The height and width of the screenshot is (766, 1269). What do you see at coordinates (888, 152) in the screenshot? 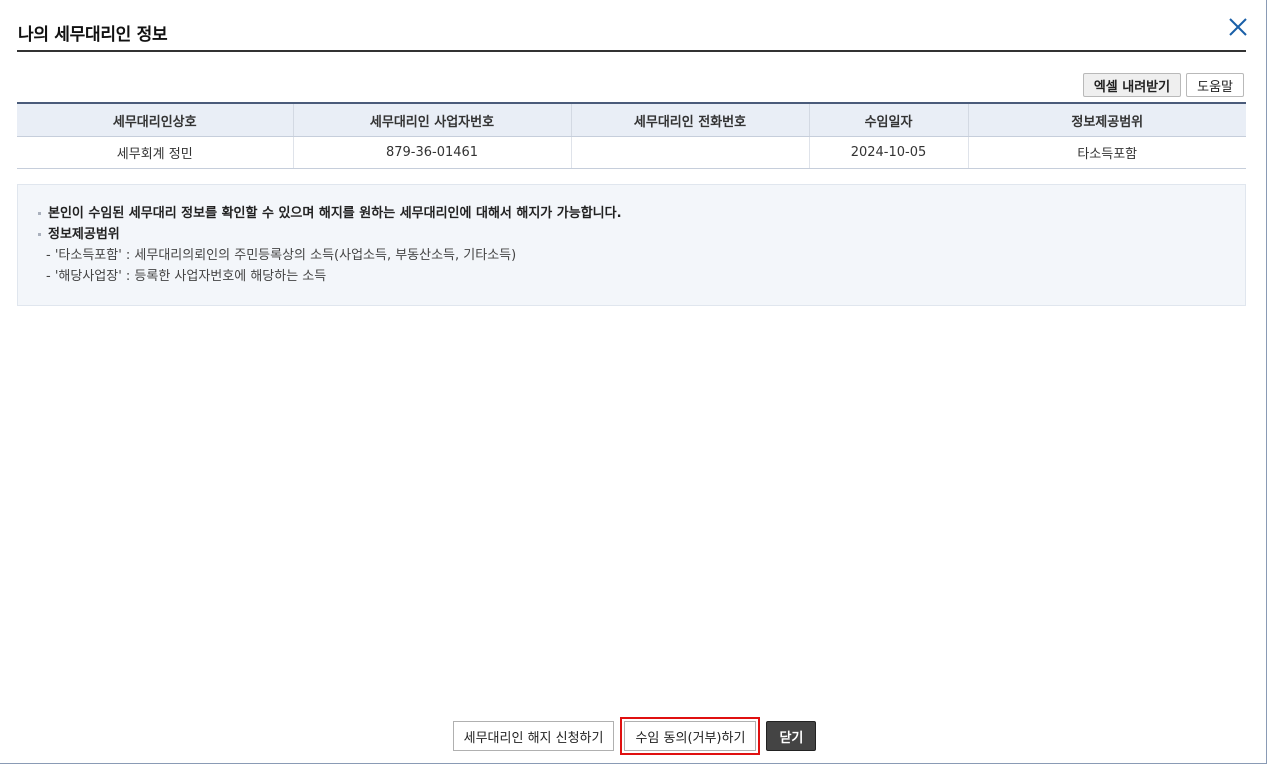
I see `cell-appointment-date: 2024-10-05` at bounding box center [888, 152].